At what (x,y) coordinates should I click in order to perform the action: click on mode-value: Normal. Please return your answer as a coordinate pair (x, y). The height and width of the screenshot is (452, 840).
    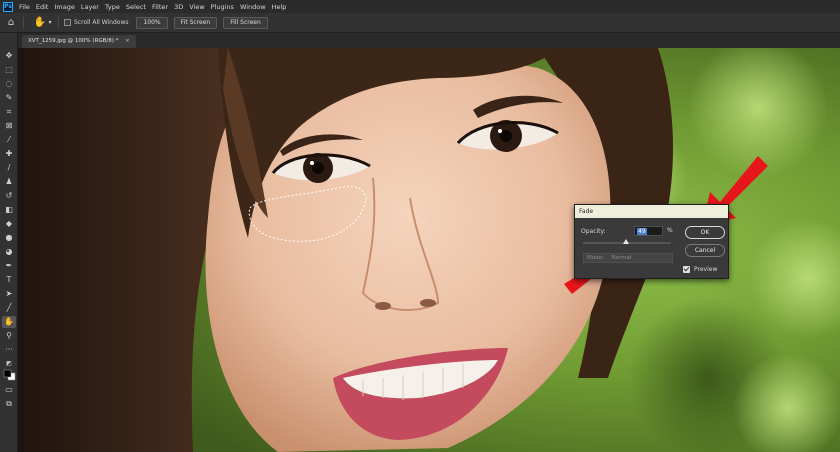
    Looking at the image, I should click on (621, 258).